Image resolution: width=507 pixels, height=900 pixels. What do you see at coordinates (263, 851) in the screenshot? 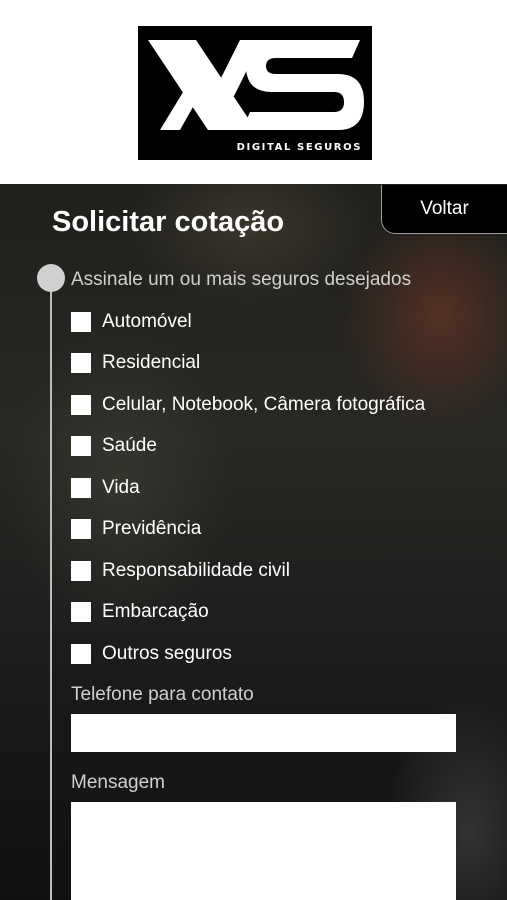
I see `message-textarea` at bounding box center [263, 851].